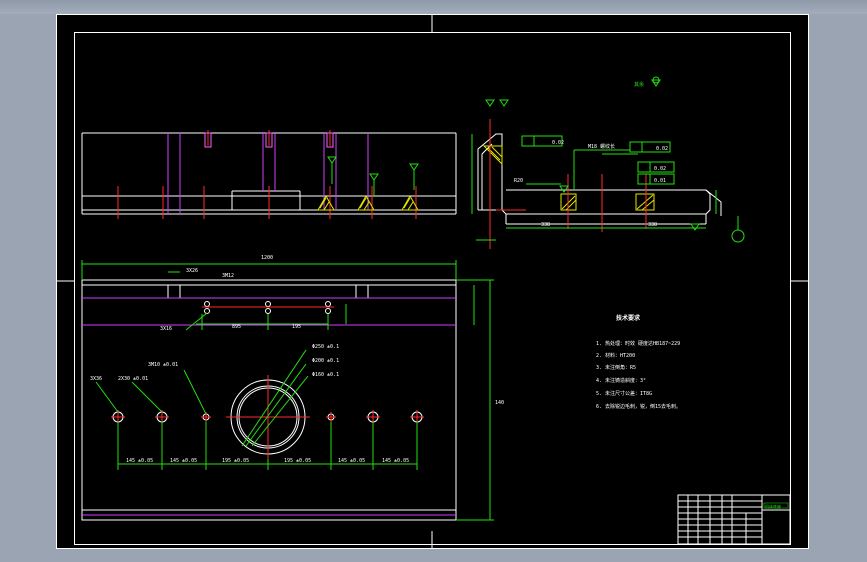 The height and width of the screenshot is (562, 867). What do you see at coordinates (373, 176) in the screenshot?
I see `roughness-marks` at bounding box center [373, 176].